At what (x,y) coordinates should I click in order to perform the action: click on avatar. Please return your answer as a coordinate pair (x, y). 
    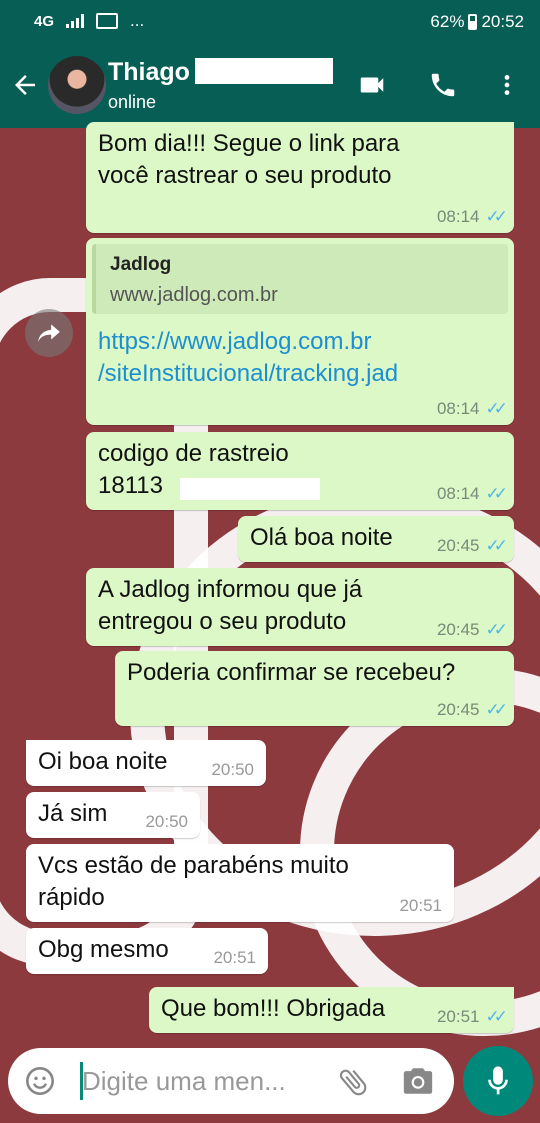
    Looking at the image, I should click on (77, 85).